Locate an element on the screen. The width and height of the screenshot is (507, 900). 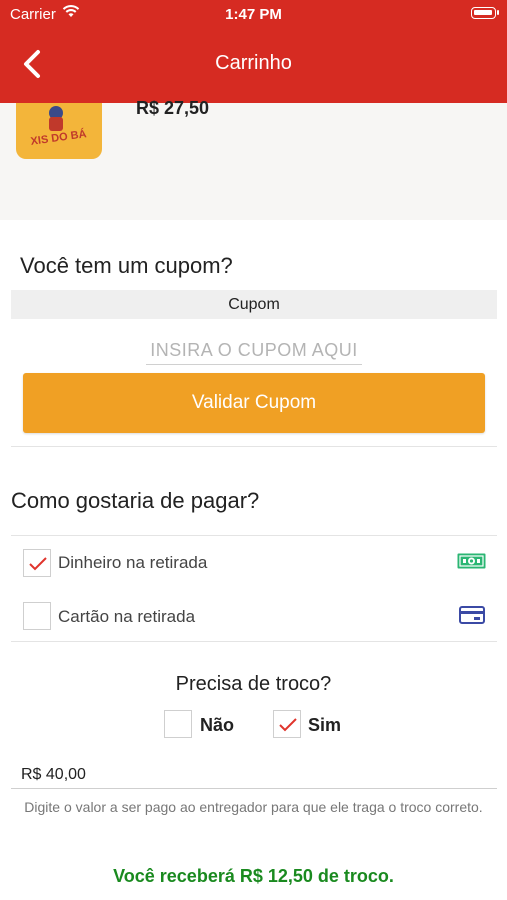
cash-option-label: Dinheiro na retirada is located at coordinates (132, 563).